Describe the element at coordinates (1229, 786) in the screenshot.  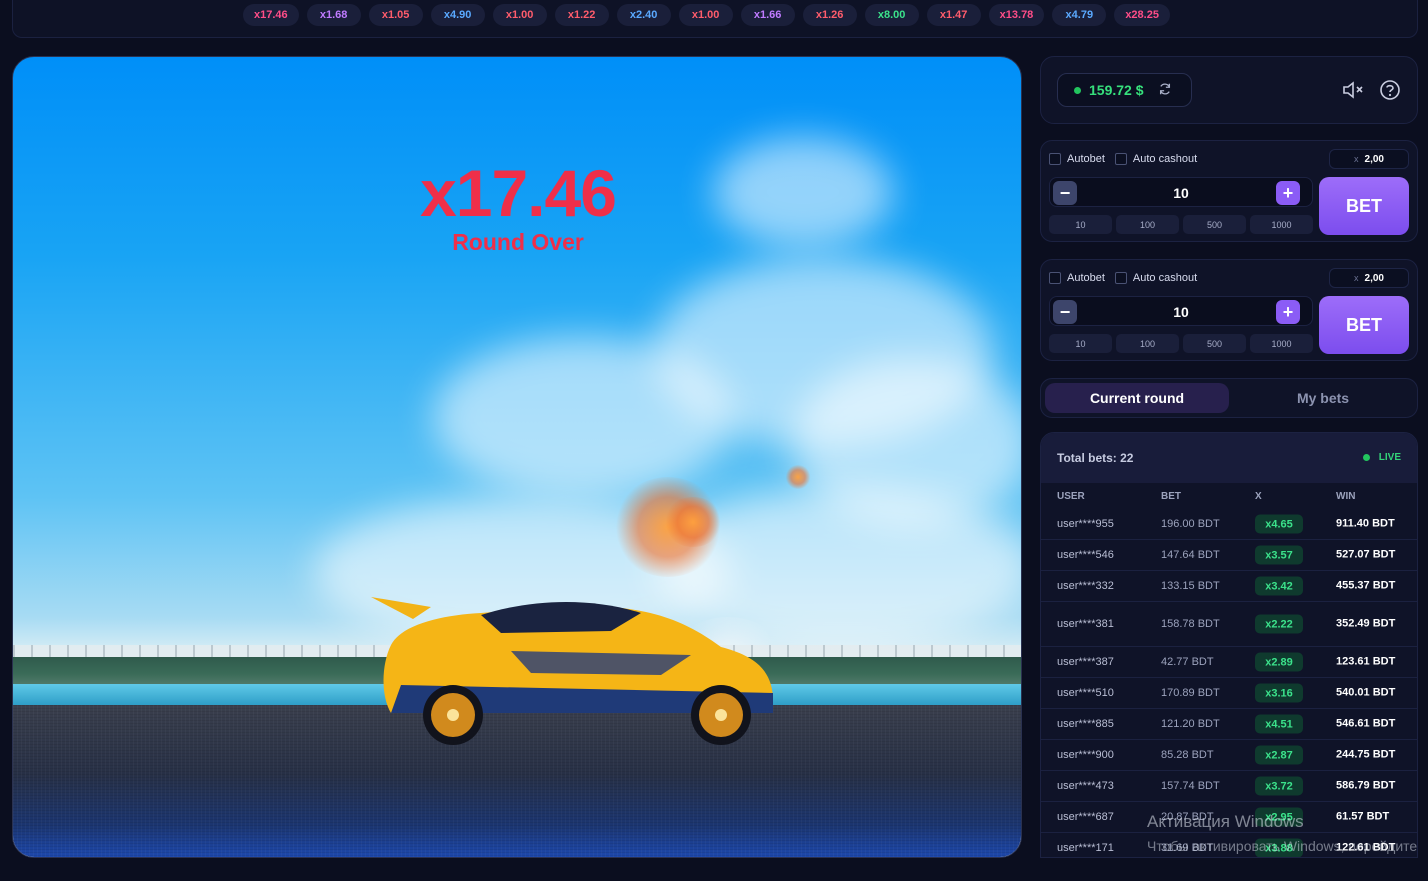
I see `table-row: user****473 157.74 BDT x3.72 586.79 BDT` at that location.